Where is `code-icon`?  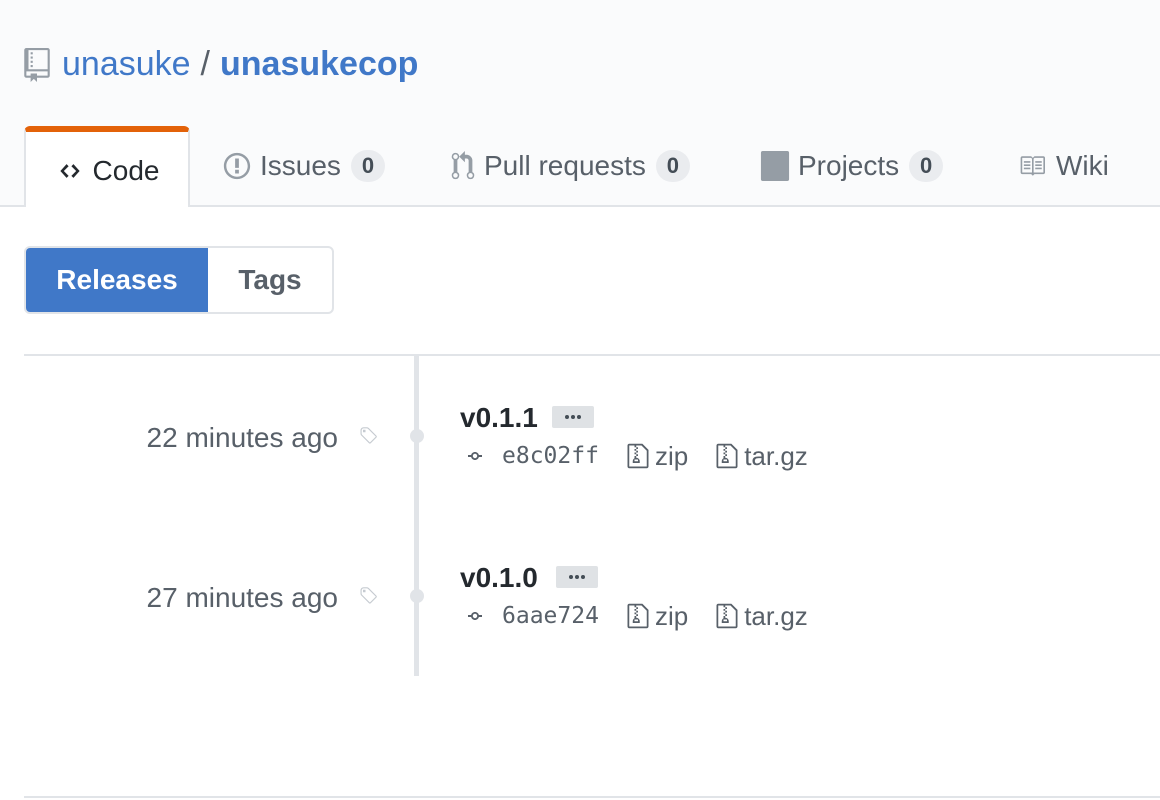
code-icon is located at coordinates (70, 171).